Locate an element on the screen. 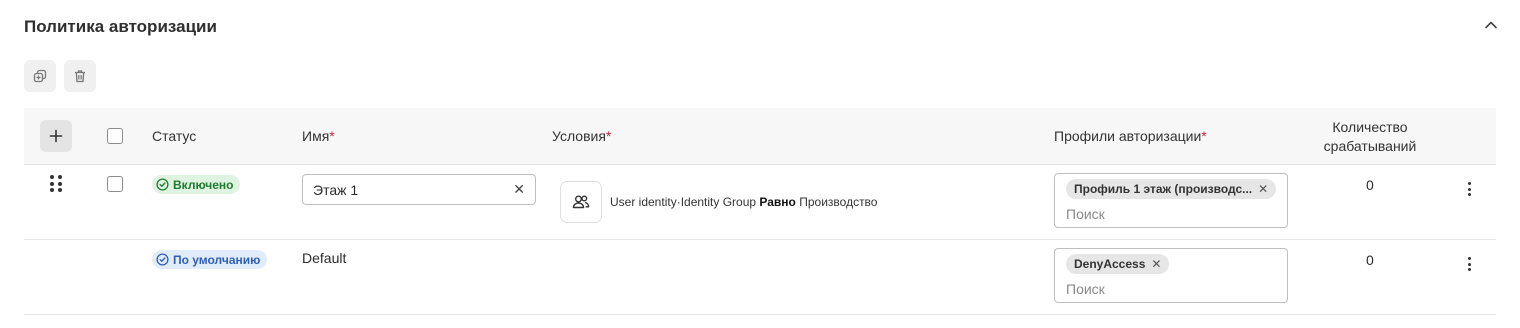  header-hits-line1: Количество is located at coordinates (1370, 127).